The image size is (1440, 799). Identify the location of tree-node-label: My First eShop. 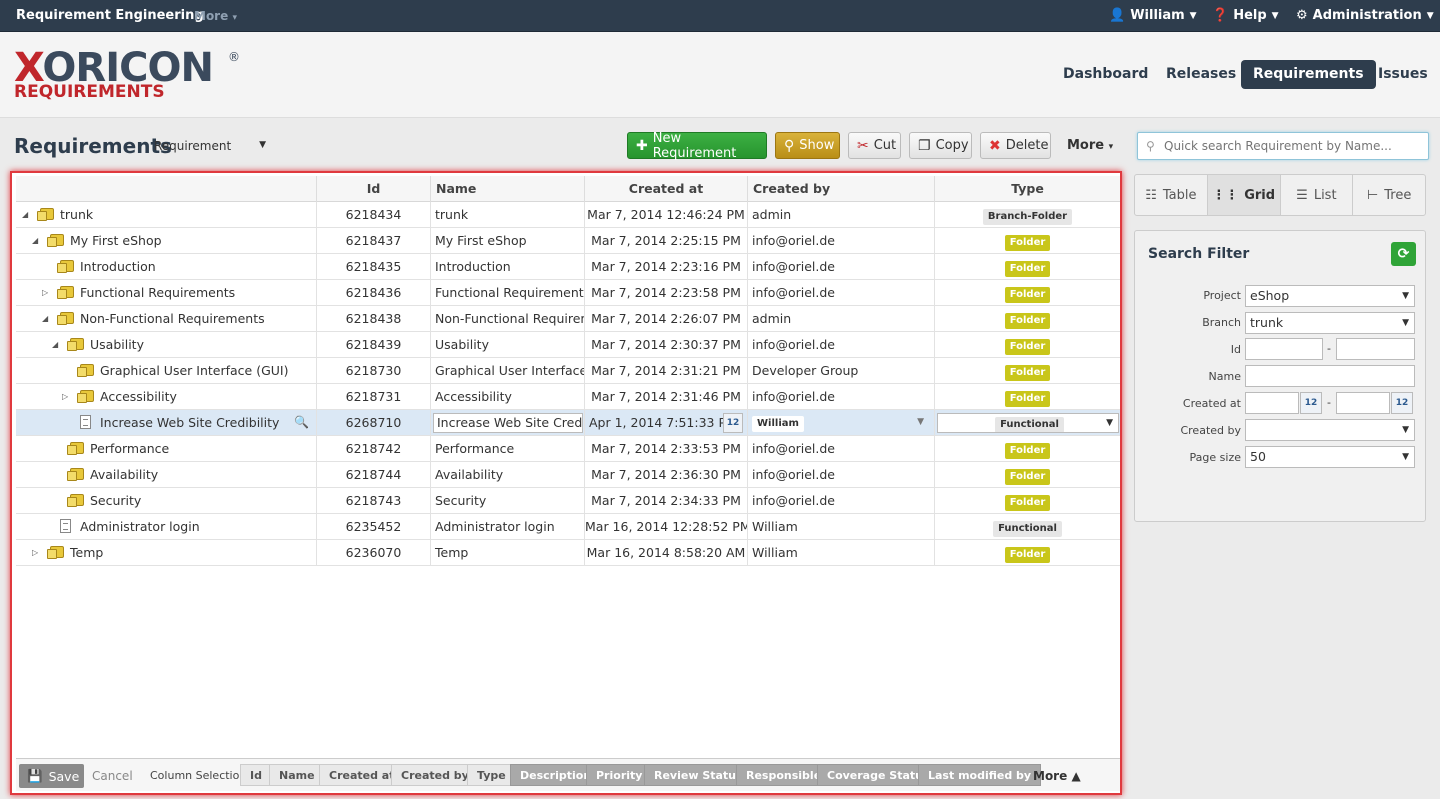
(116, 240).